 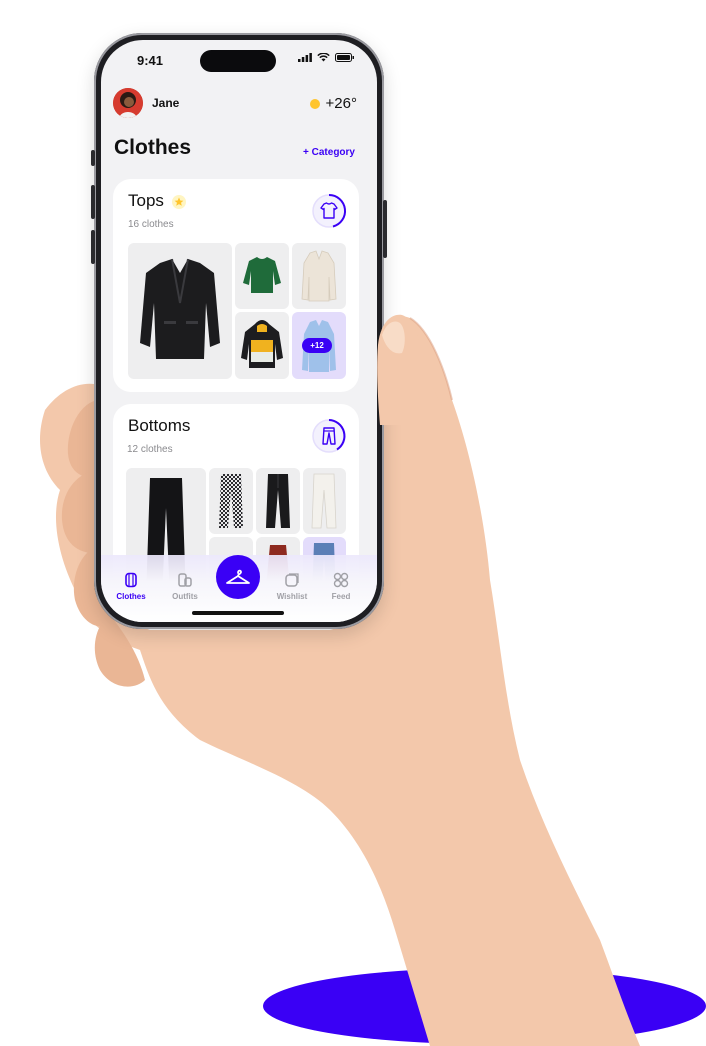 I want to click on tab-bar: Clothes Outfits Wishlist Feed, so click(x=239, y=588).